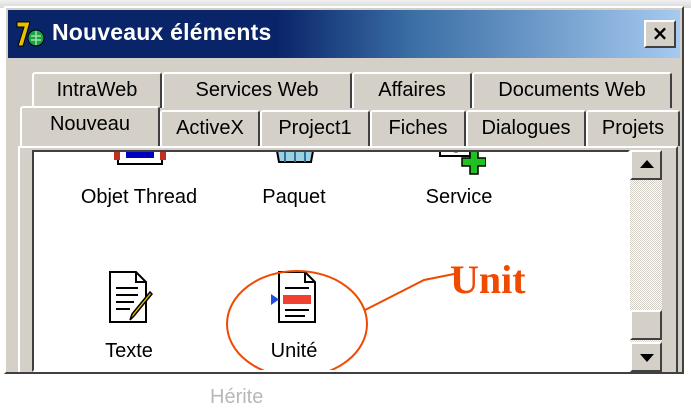 The width and height of the screenshot is (691, 409). What do you see at coordinates (340, 320) in the screenshot?
I see `highlight-circle` at bounding box center [340, 320].